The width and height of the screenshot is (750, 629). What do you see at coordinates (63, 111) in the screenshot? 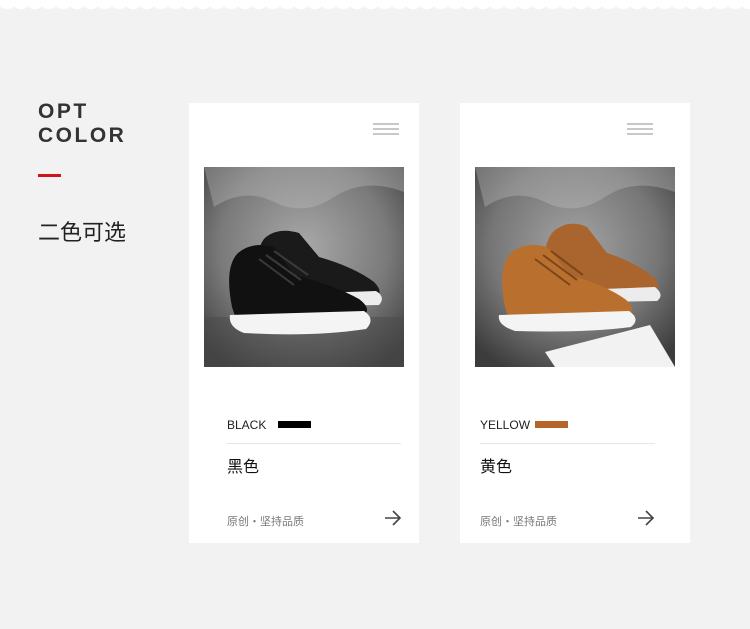
I see `section-title-line1: OPT` at bounding box center [63, 111].